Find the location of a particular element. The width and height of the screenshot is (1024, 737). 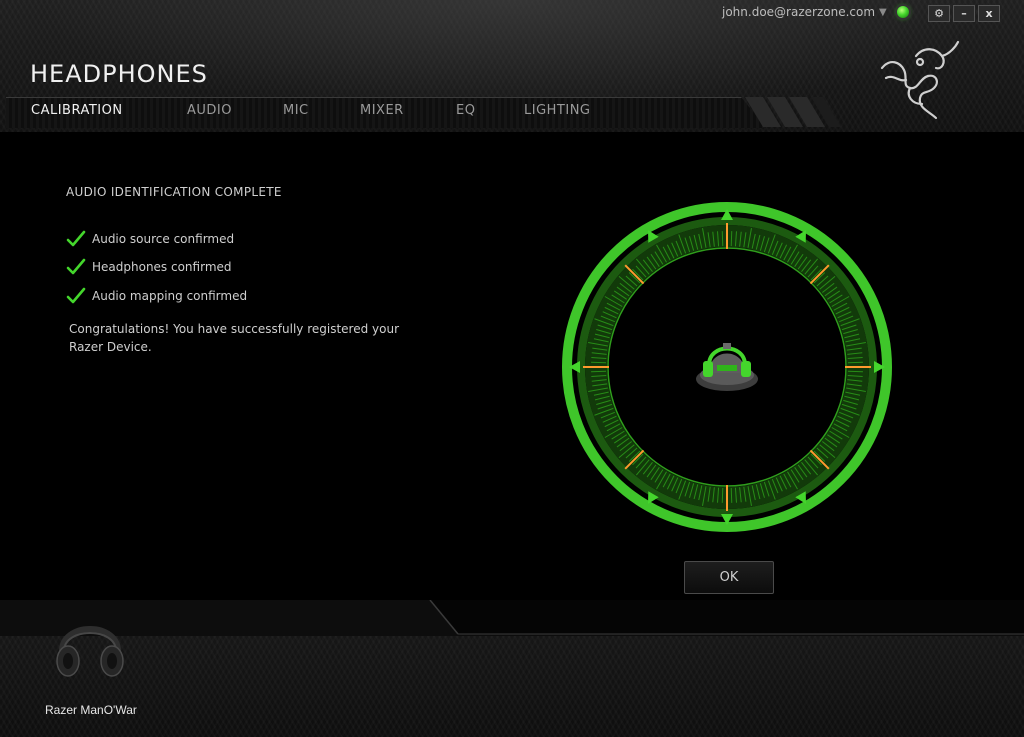

account-menu: john.doe@razerzone.com ▼ is located at coordinates (815, 12).